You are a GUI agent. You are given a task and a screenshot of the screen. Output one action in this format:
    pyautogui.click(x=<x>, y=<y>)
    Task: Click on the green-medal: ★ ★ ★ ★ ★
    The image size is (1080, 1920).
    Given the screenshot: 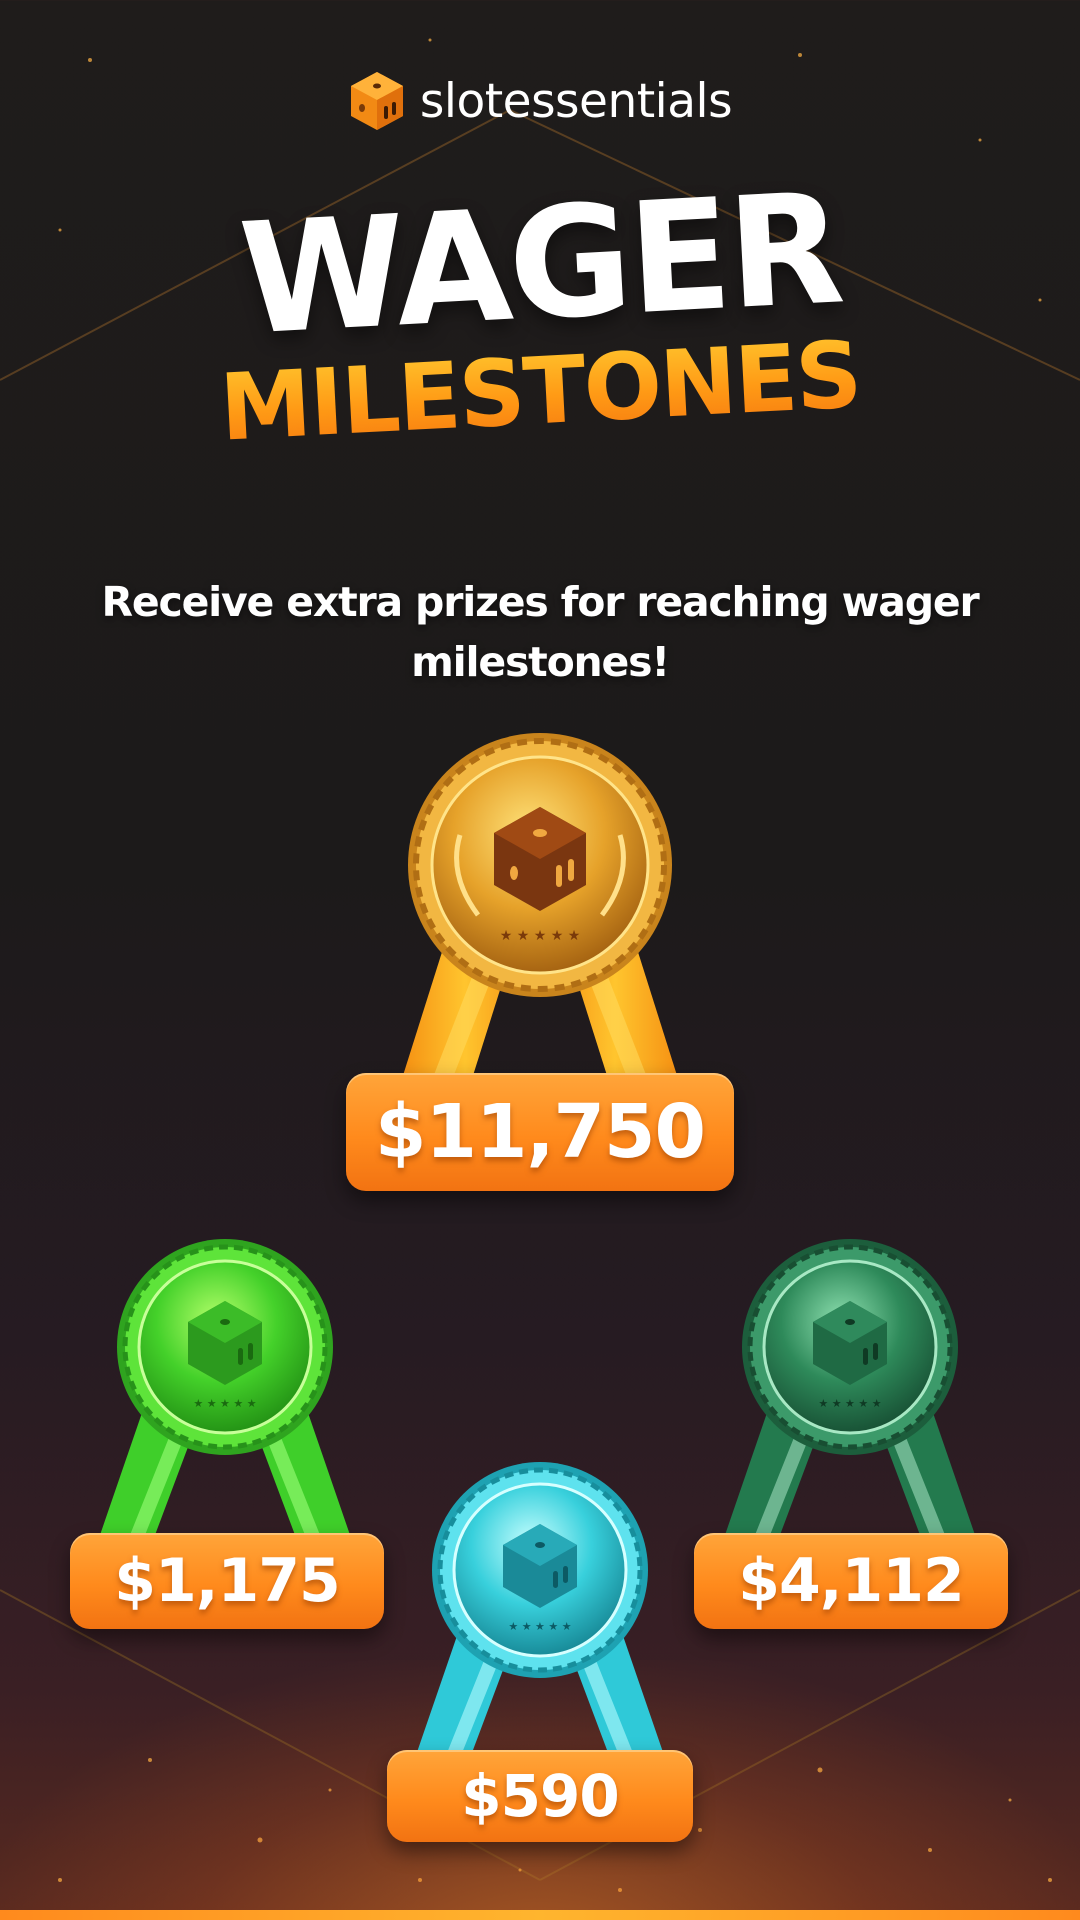 What is the action you would take?
    pyautogui.click(x=225, y=1385)
    